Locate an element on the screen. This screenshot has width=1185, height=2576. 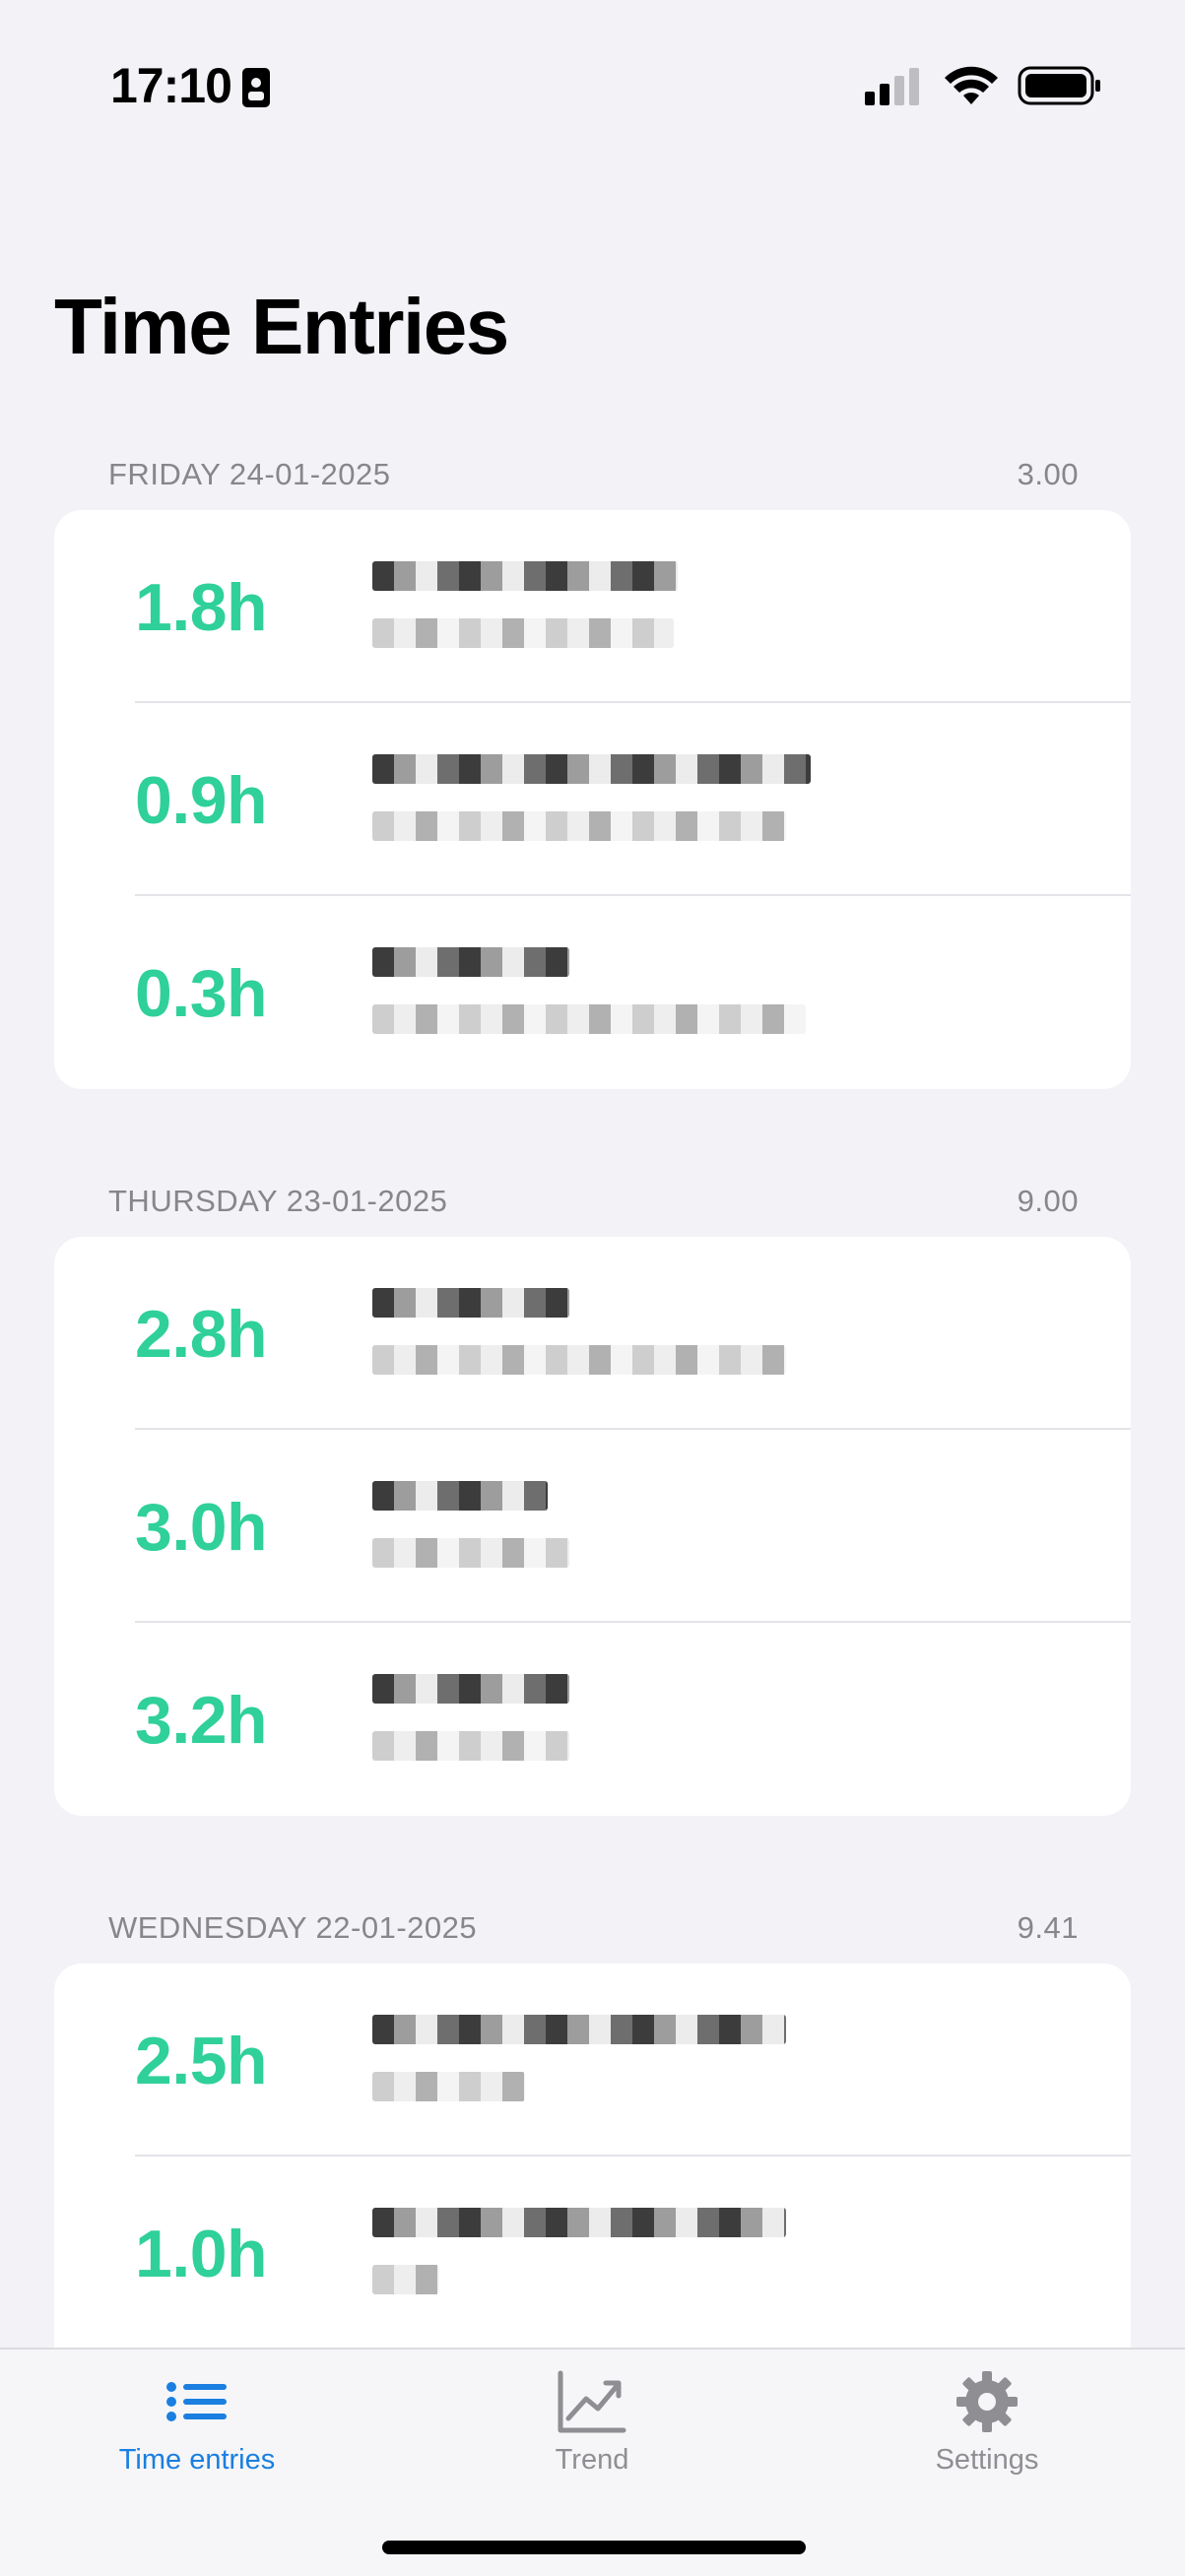
tab-trend: Trend is located at coordinates (592, 2428).